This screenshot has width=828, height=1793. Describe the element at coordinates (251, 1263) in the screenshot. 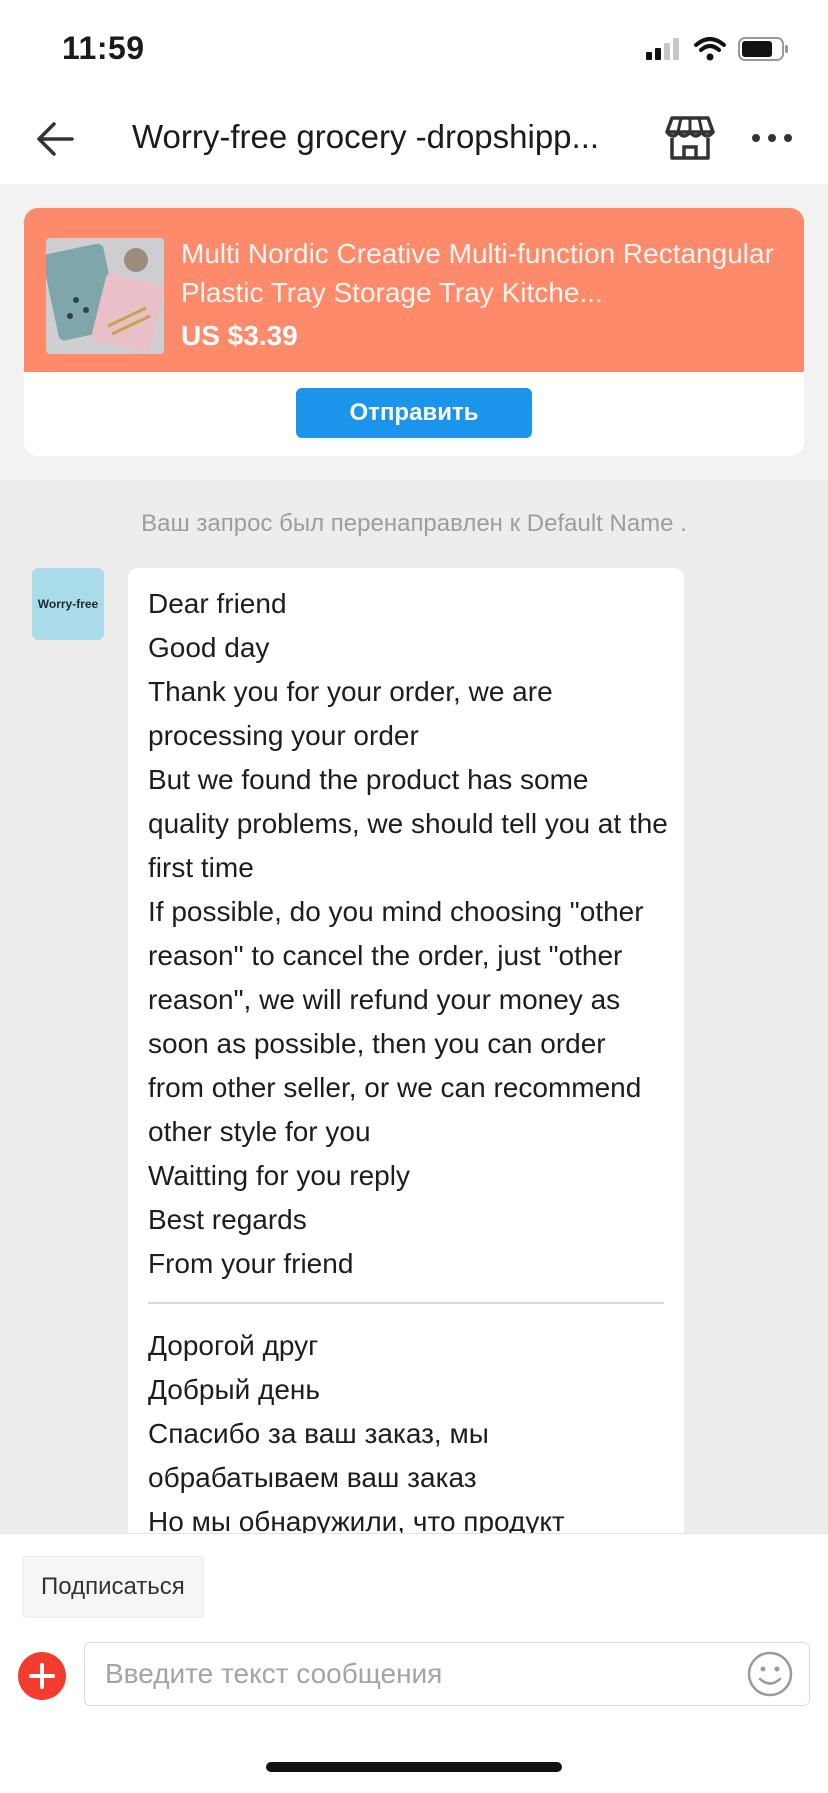

I see `message-line: From your friend` at that location.